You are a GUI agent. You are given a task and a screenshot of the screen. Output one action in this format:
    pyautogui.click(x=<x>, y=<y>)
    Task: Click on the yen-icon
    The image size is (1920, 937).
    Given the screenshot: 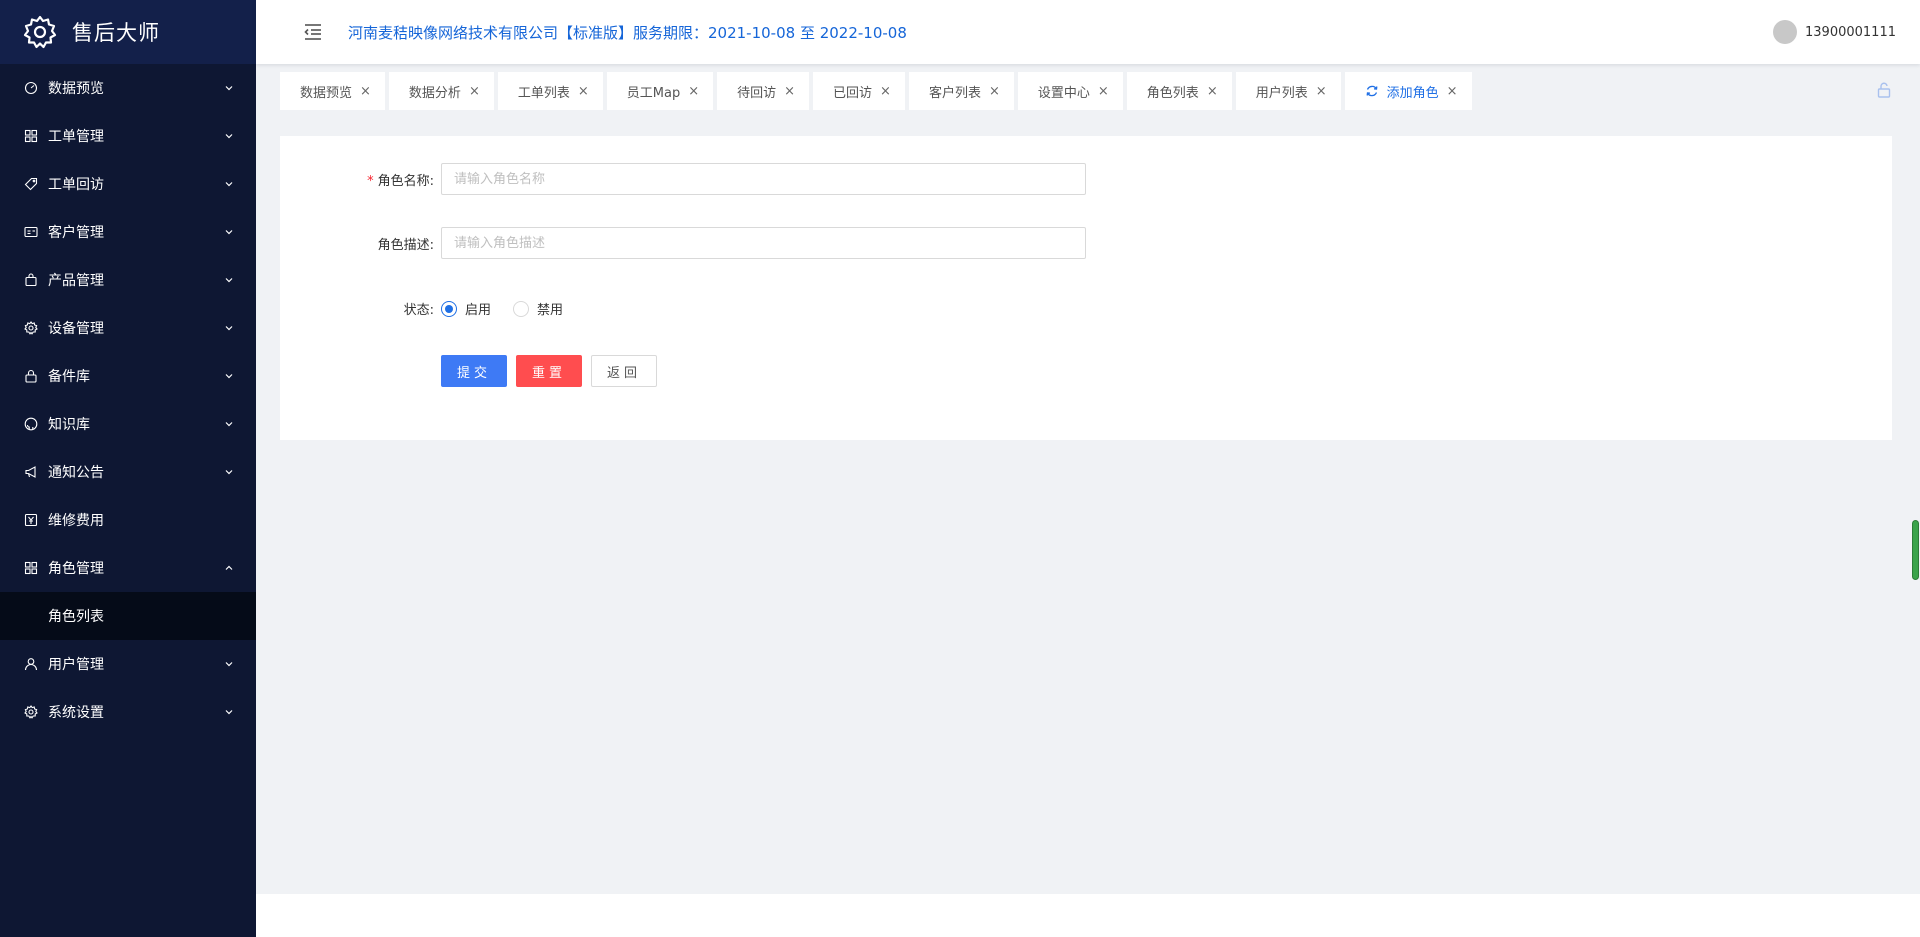 What is the action you would take?
    pyautogui.click(x=31, y=520)
    